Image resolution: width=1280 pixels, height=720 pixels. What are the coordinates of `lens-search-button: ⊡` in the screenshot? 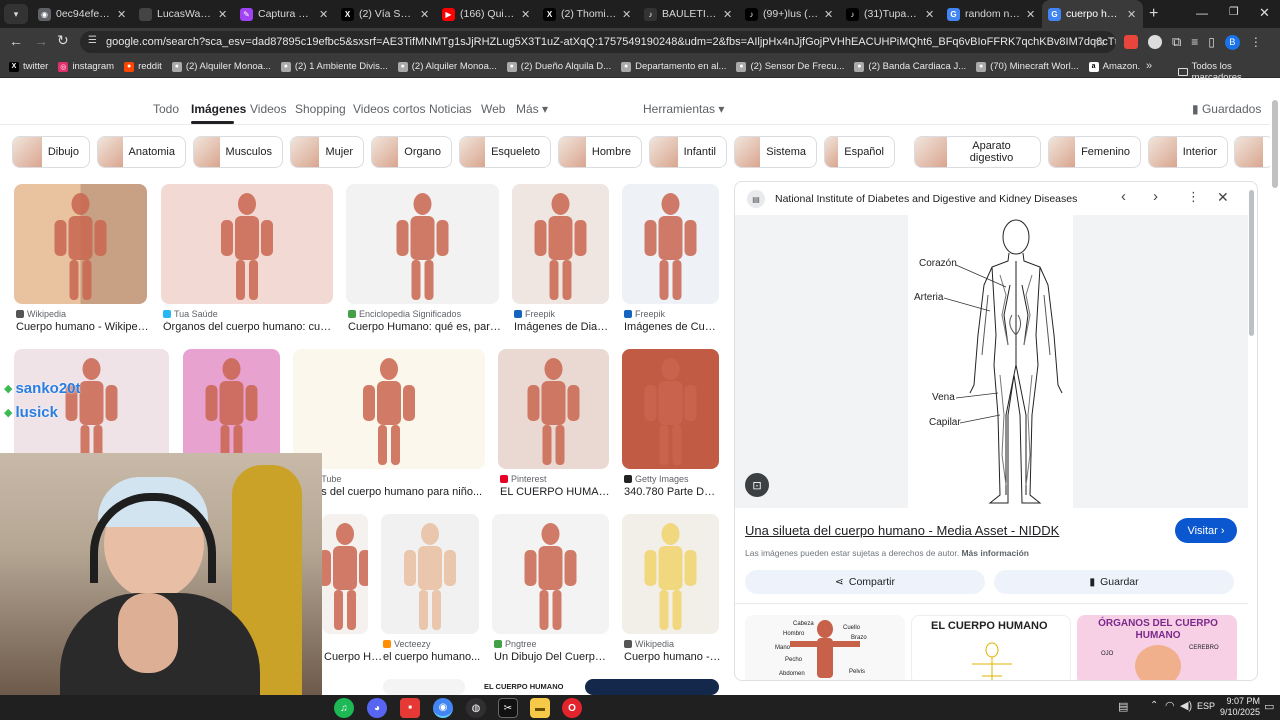 It's located at (757, 485).